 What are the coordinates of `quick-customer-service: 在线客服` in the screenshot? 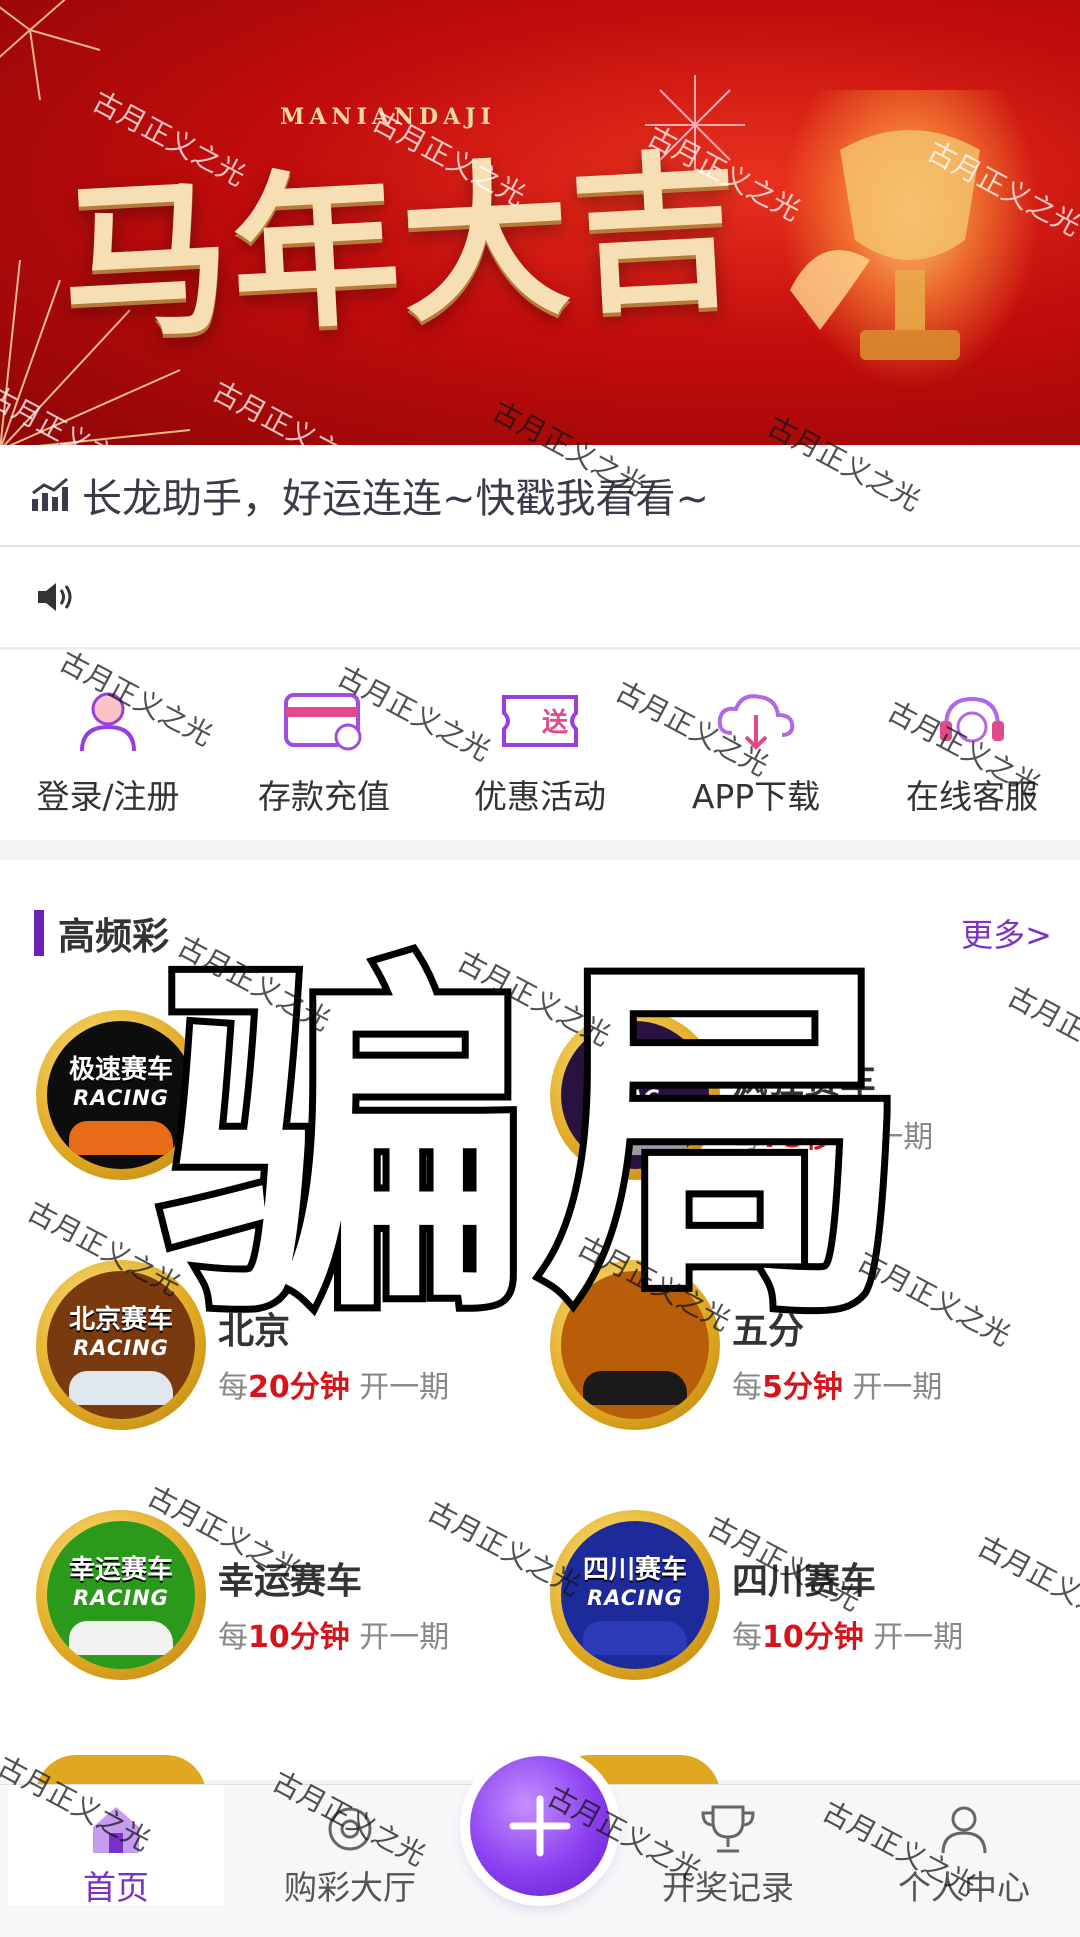 It's located at (972, 734).